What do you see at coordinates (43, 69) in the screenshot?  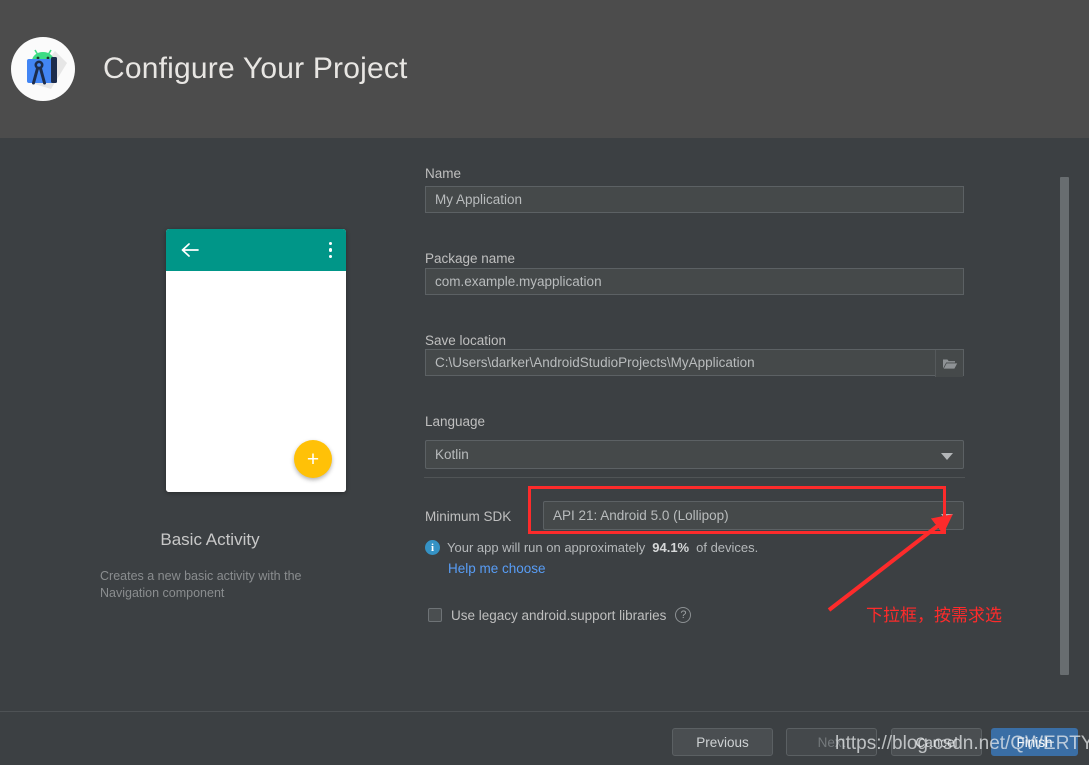 I see `android-studio-logo-icon` at bounding box center [43, 69].